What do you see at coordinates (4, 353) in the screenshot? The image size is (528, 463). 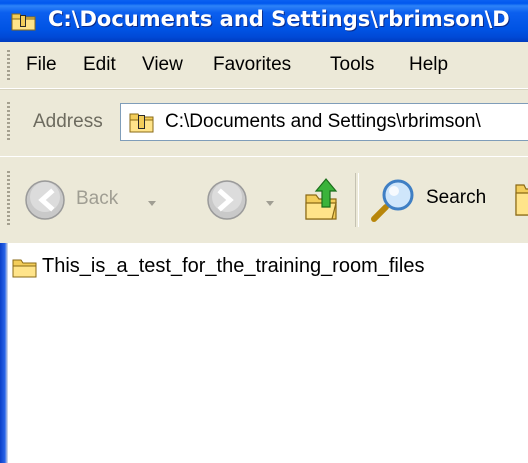 I see `window-left-border` at bounding box center [4, 353].